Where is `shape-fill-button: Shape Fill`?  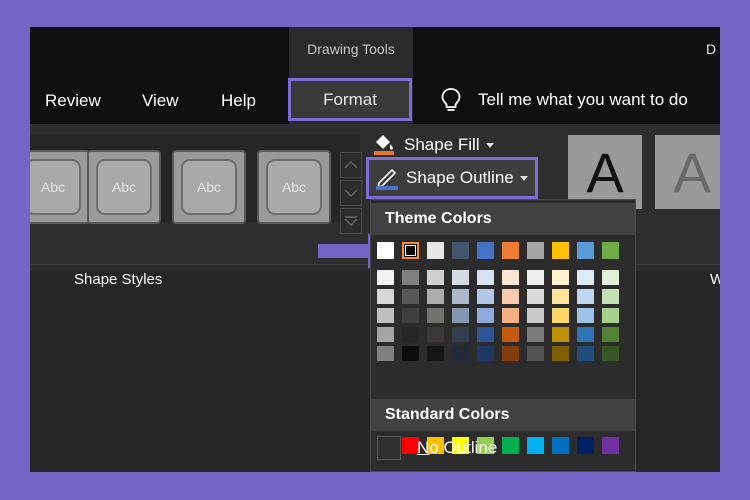
shape-fill-button: Shape Fill is located at coordinates (433, 145).